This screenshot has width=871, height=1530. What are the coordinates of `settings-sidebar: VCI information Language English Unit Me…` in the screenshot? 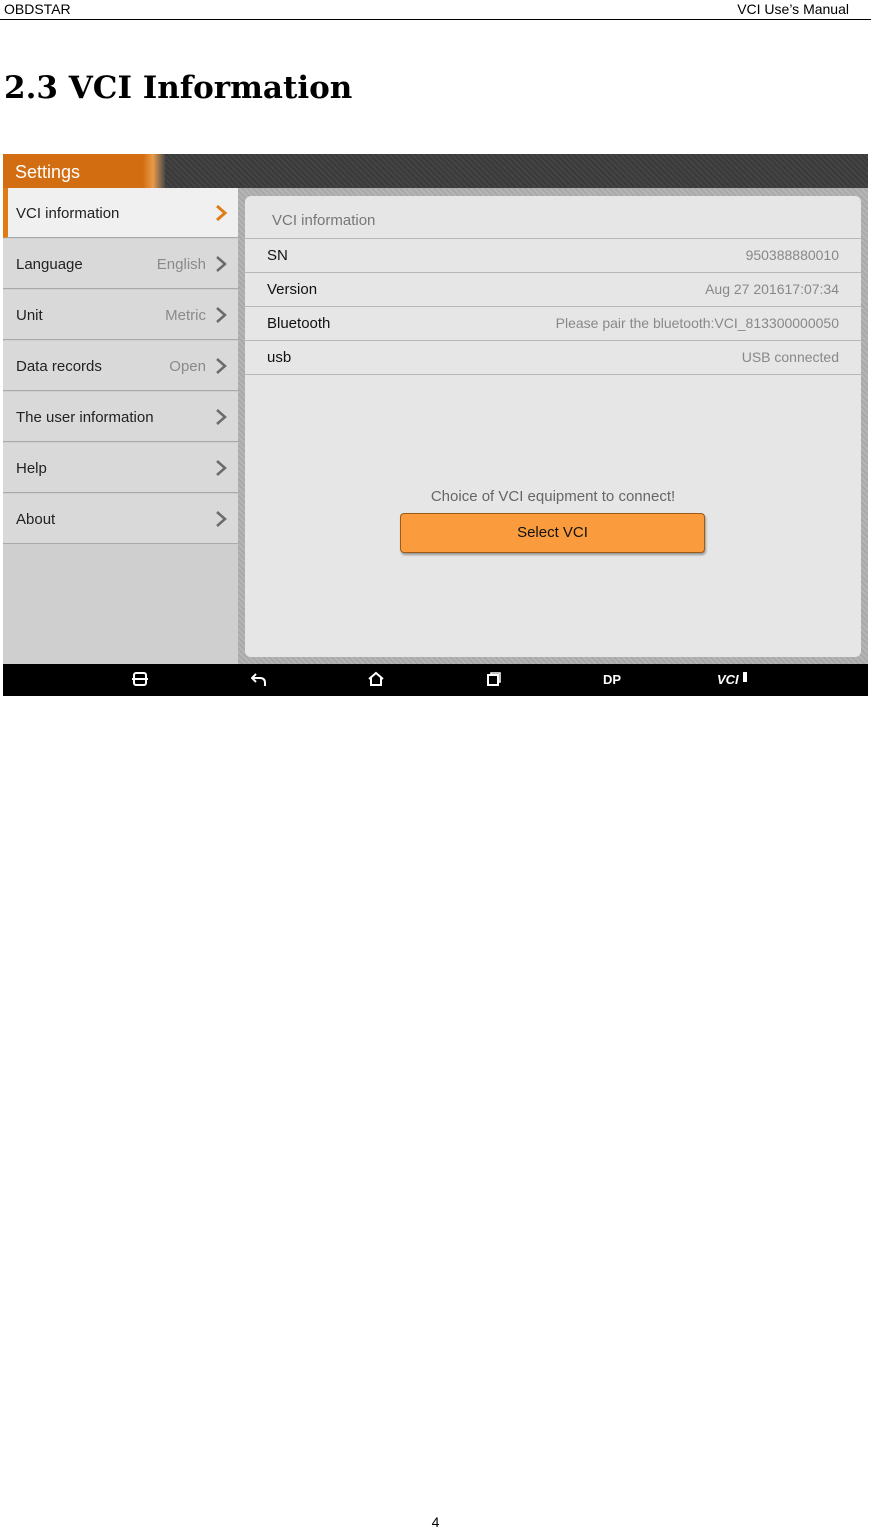 It's located at (120, 426).